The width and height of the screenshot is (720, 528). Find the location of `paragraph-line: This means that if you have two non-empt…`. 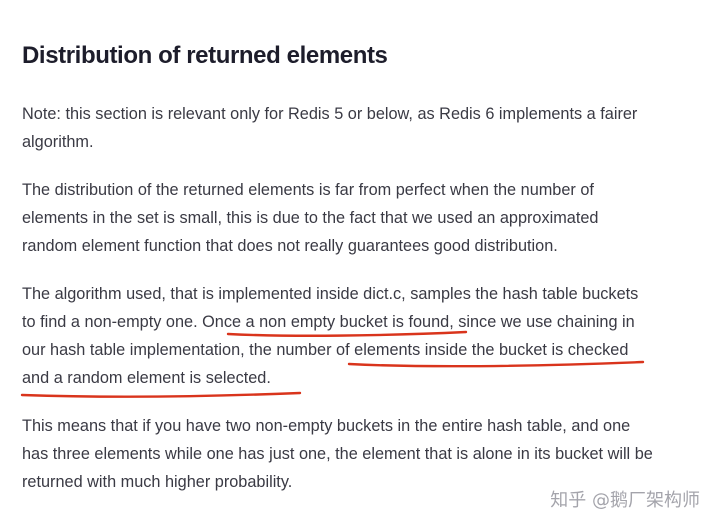

paragraph-line: This means that if you have two non-empt… is located at coordinates (326, 426).